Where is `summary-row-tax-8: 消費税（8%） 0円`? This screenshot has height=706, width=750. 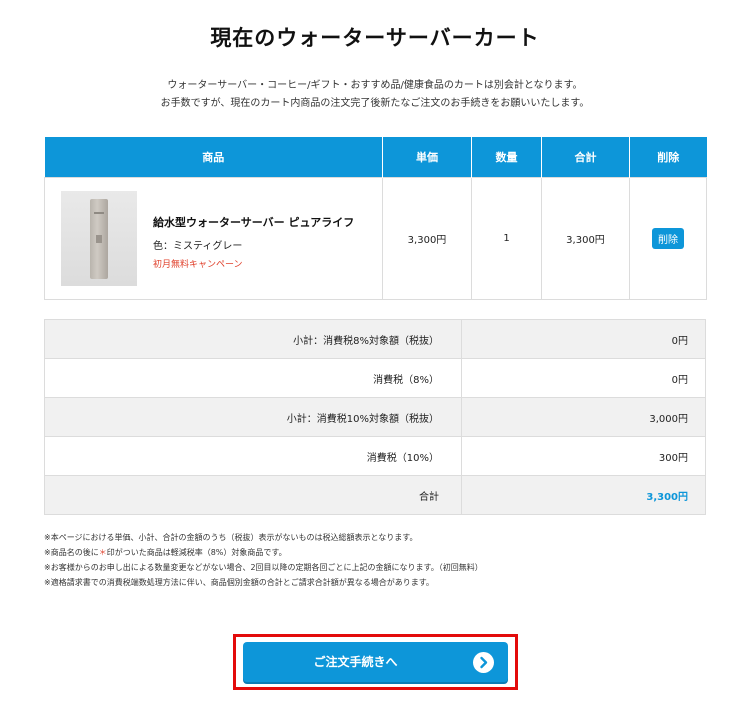 summary-row-tax-8: 消費税（8%） 0円 is located at coordinates (375, 378).